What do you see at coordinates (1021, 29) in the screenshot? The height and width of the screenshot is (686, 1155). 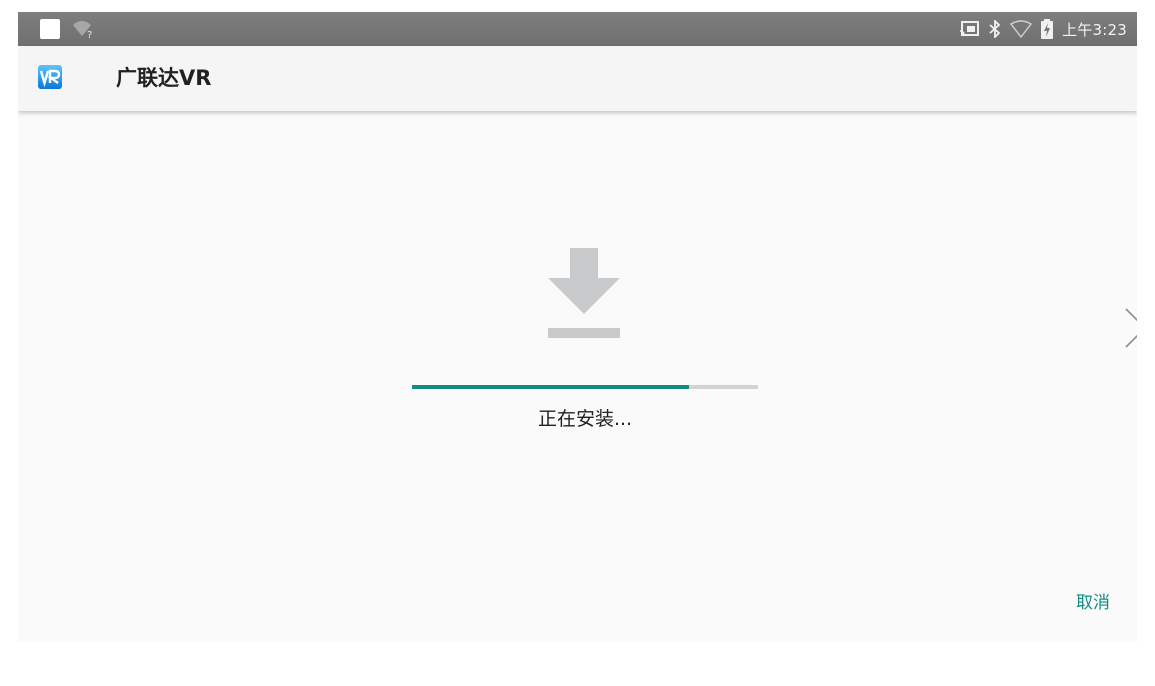 I see `wifi-icon` at bounding box center [1021, 29].